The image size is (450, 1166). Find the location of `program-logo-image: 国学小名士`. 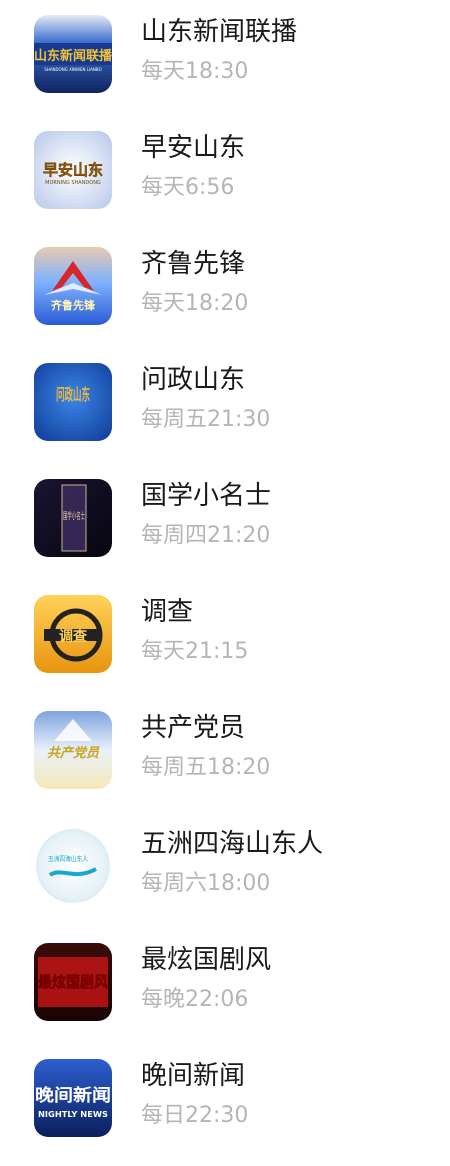

program-logo-image: 国学小名士 is located at coordinates (73, 518).